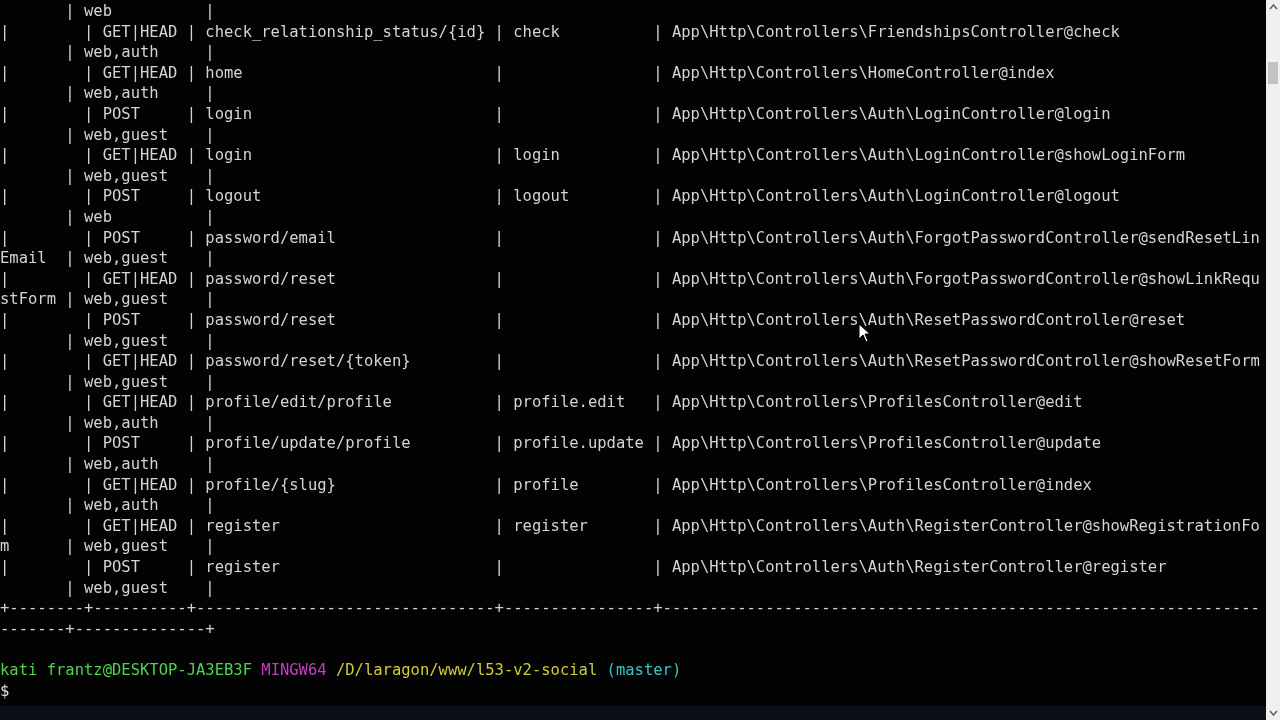 The image size is (1280, 720). I want to click on terminal-line: | | POST | password/email | | App\Http\Controllers\Auth\ForgotPasswordController@sendResetLin, so click(630, 238).